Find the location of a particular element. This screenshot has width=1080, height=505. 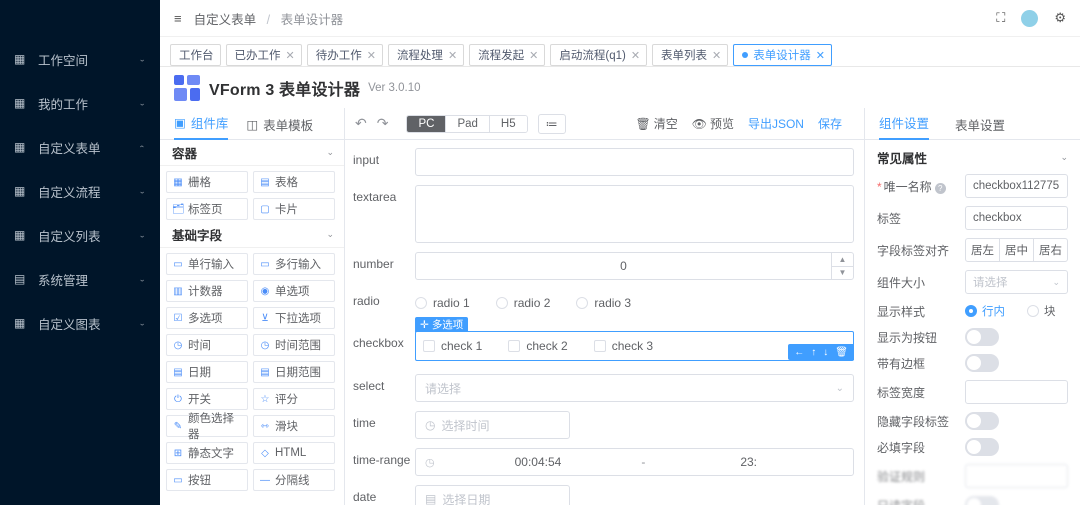

radio-option-2: radio 3 is located at coordinates (603, 303).